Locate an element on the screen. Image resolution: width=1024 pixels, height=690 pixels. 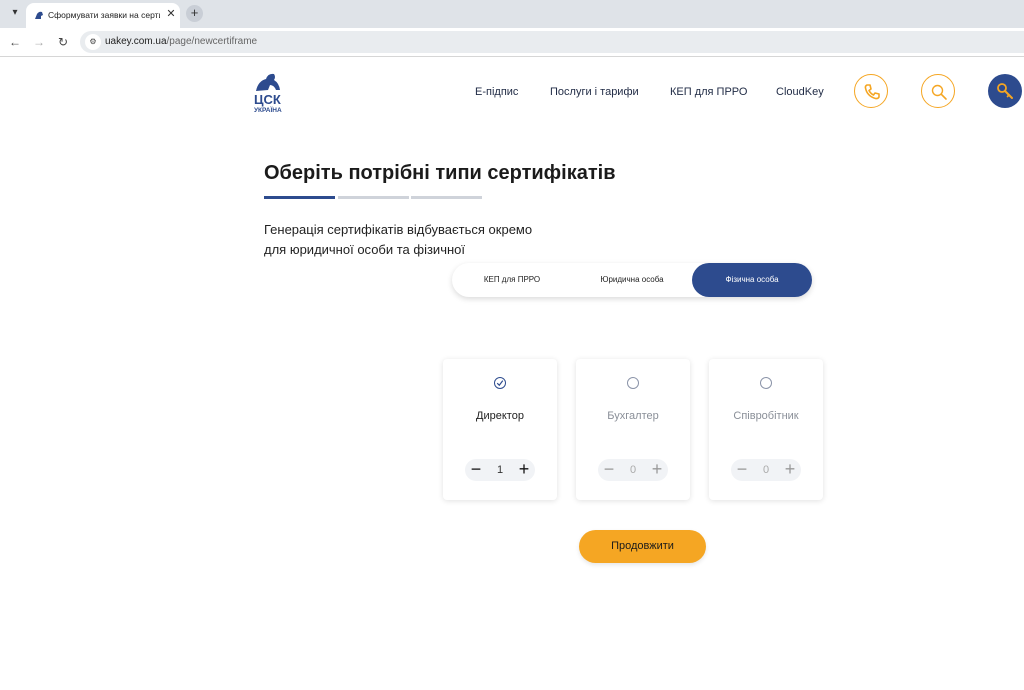
key-icon is located at coordinates (1005, 91).